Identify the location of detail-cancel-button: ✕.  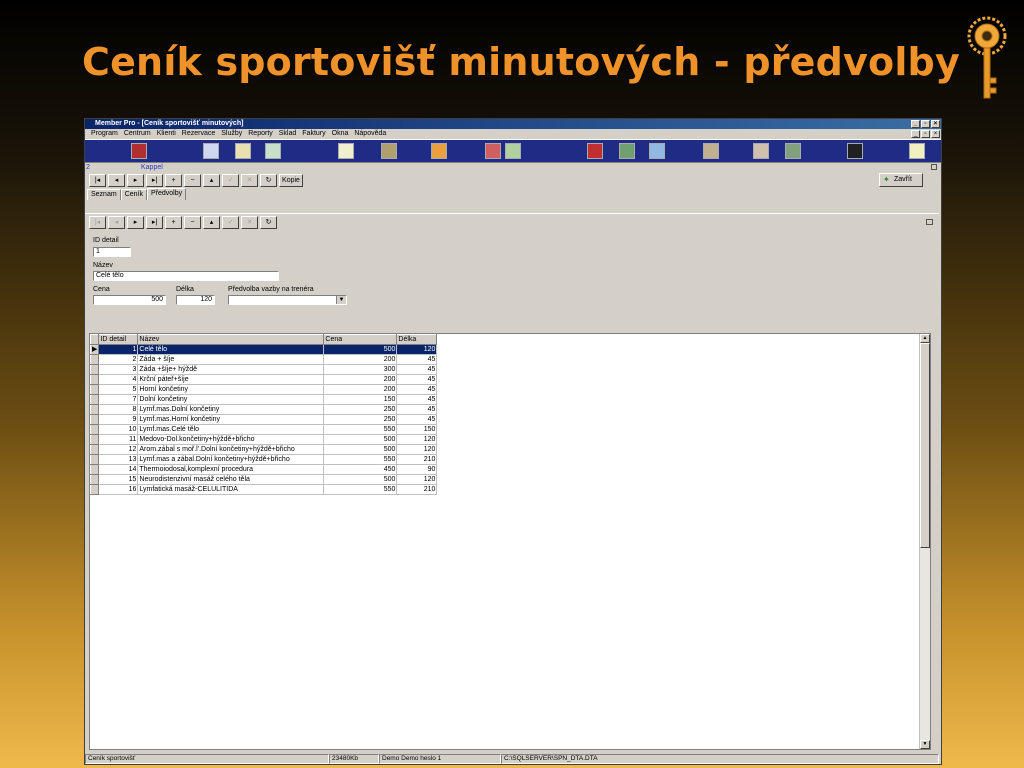
(249, 222).